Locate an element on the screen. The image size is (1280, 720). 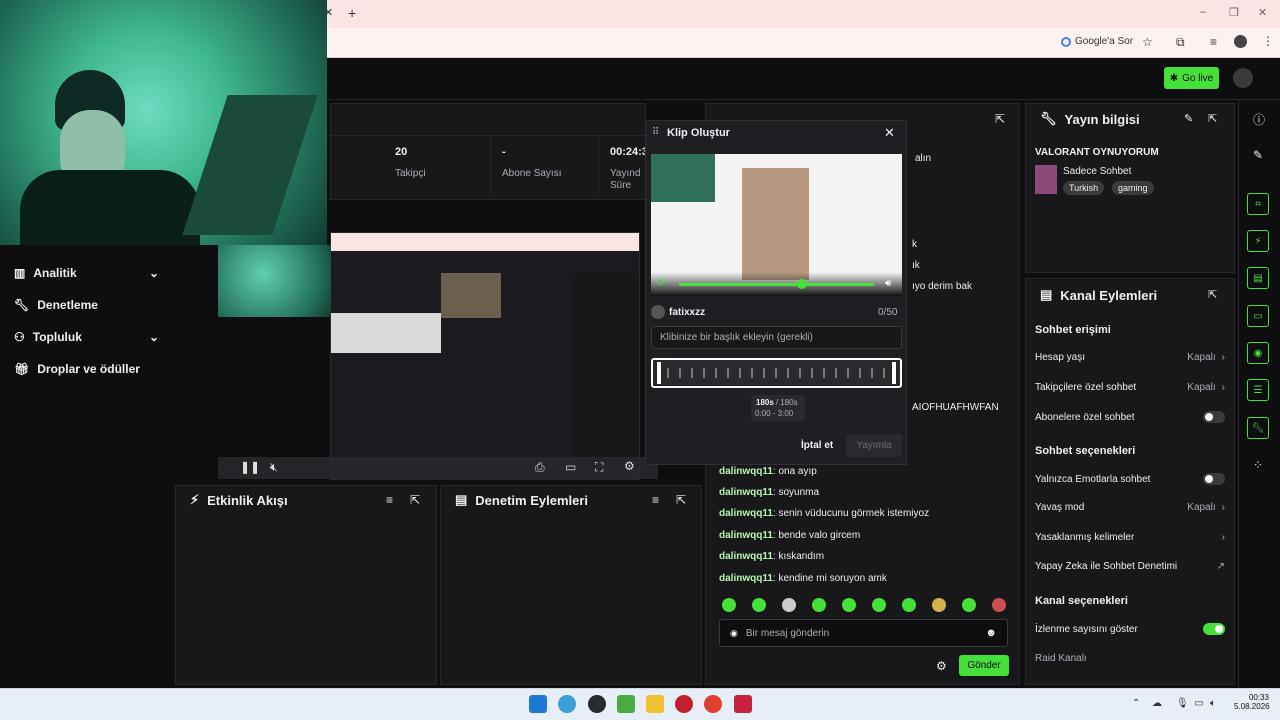
clip-action-icon: ⌗ is located at coordinates (1258, 204).